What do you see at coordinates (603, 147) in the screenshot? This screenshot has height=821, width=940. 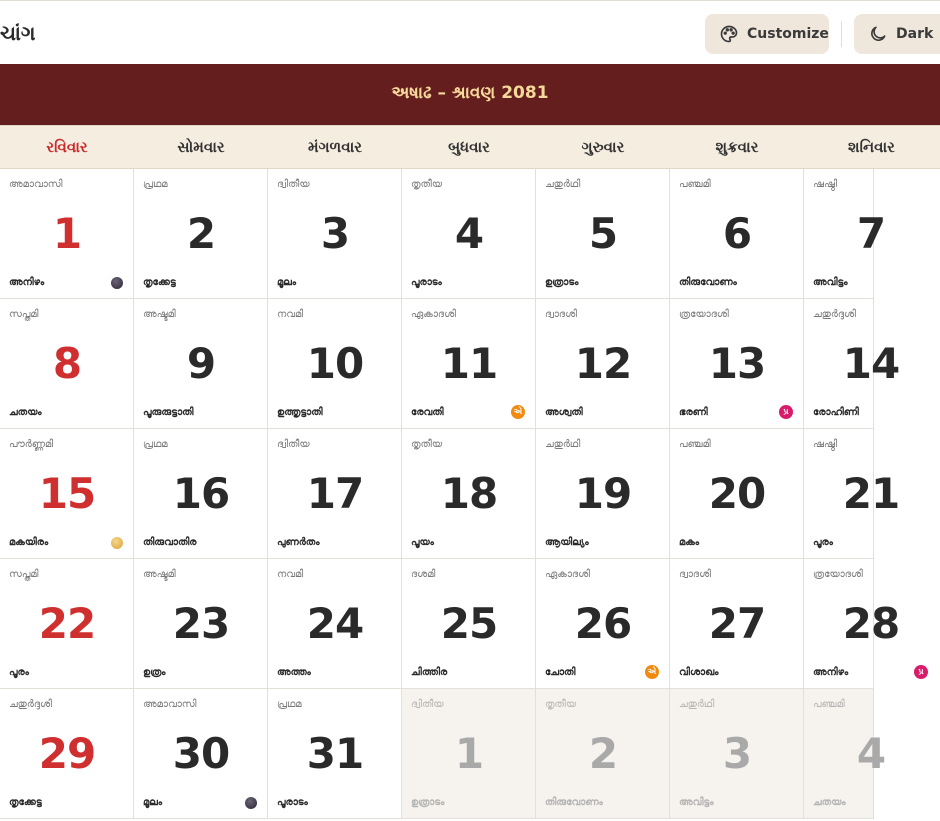 I see `weekday-thursday: ગુરુવાર` at bounding box center [603, 147].